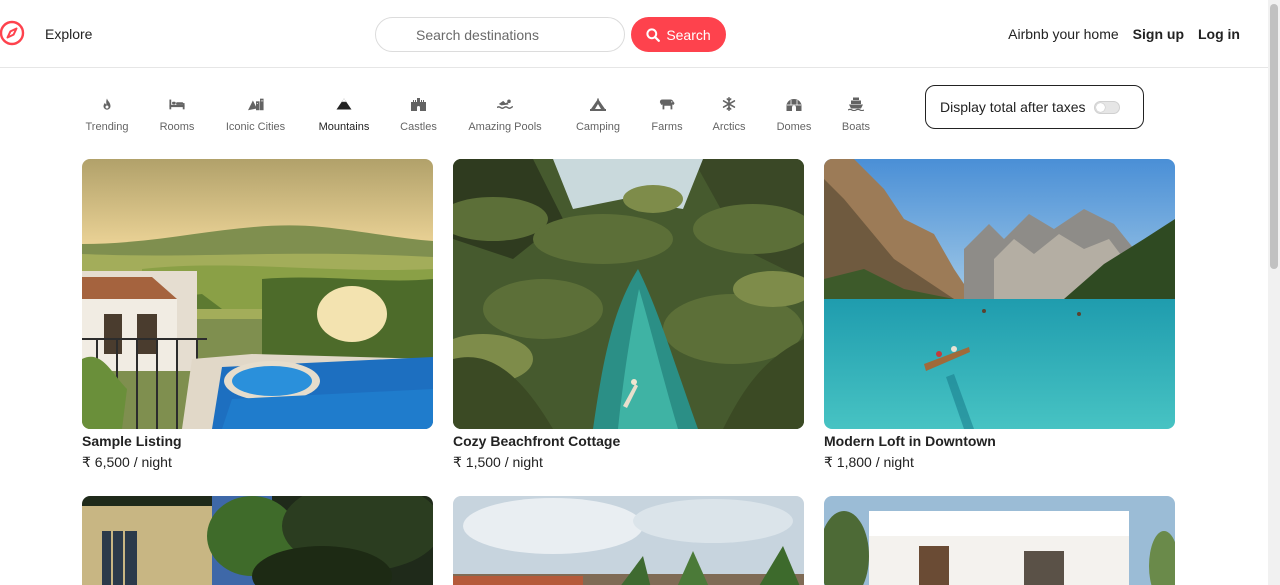 The height and width of the screenshot is (585, 1280). I want to click on filter-label: Domes, so click(794, 127).